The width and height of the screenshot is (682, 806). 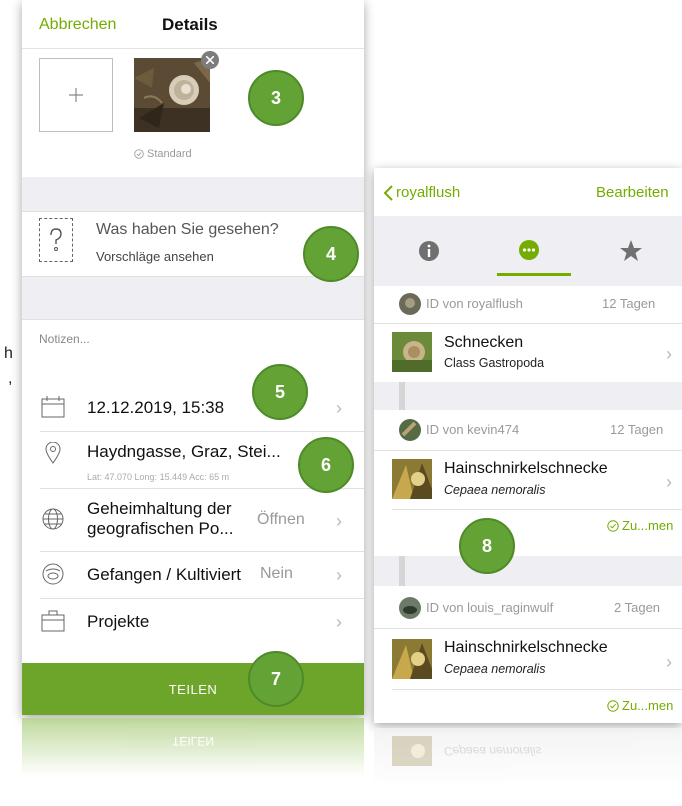 What do you see at coordinates (631, 251) in the screenshot?
I see `star-icon` at bounding box center [631, 251].